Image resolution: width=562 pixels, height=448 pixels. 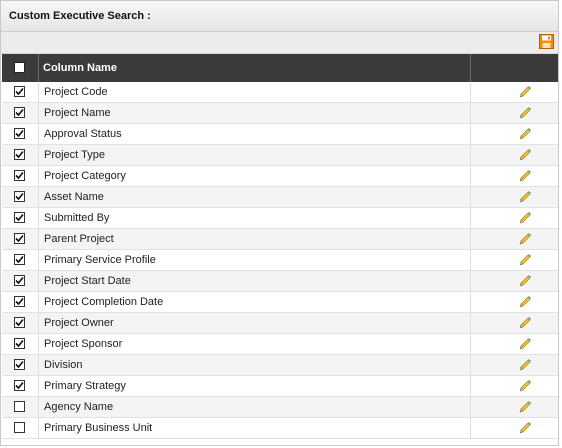 I want to click on row-name-cell: Project Completion Date, so click(x=255, y=302).